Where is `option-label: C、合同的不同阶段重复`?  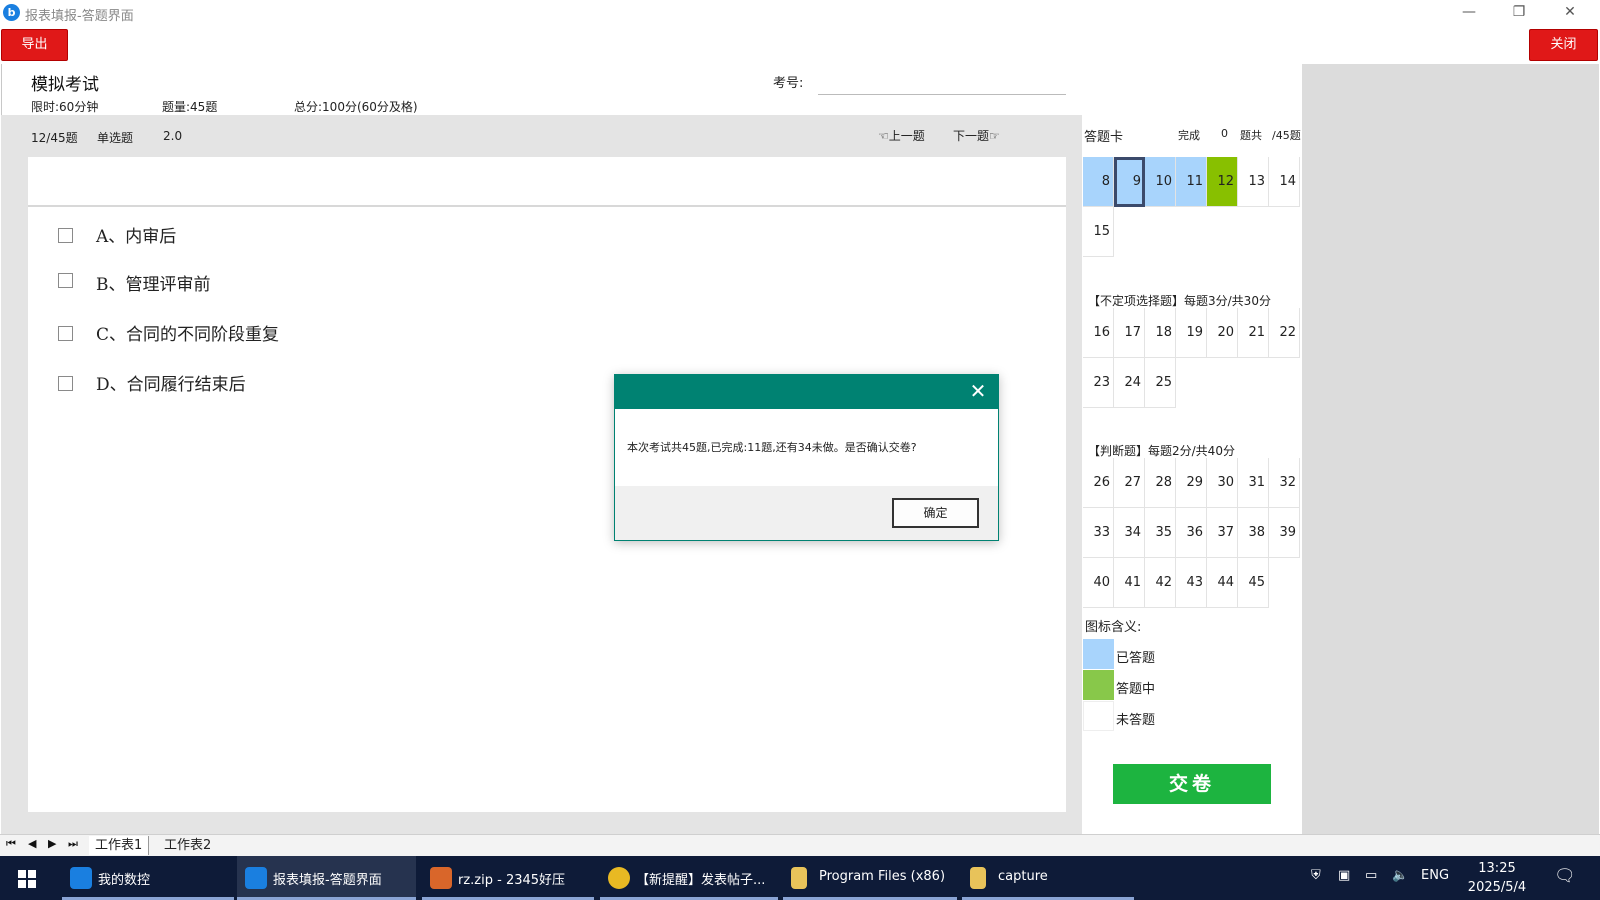
option-label: C、合同的不同阶段重复 is located at coordinates (188, 335).